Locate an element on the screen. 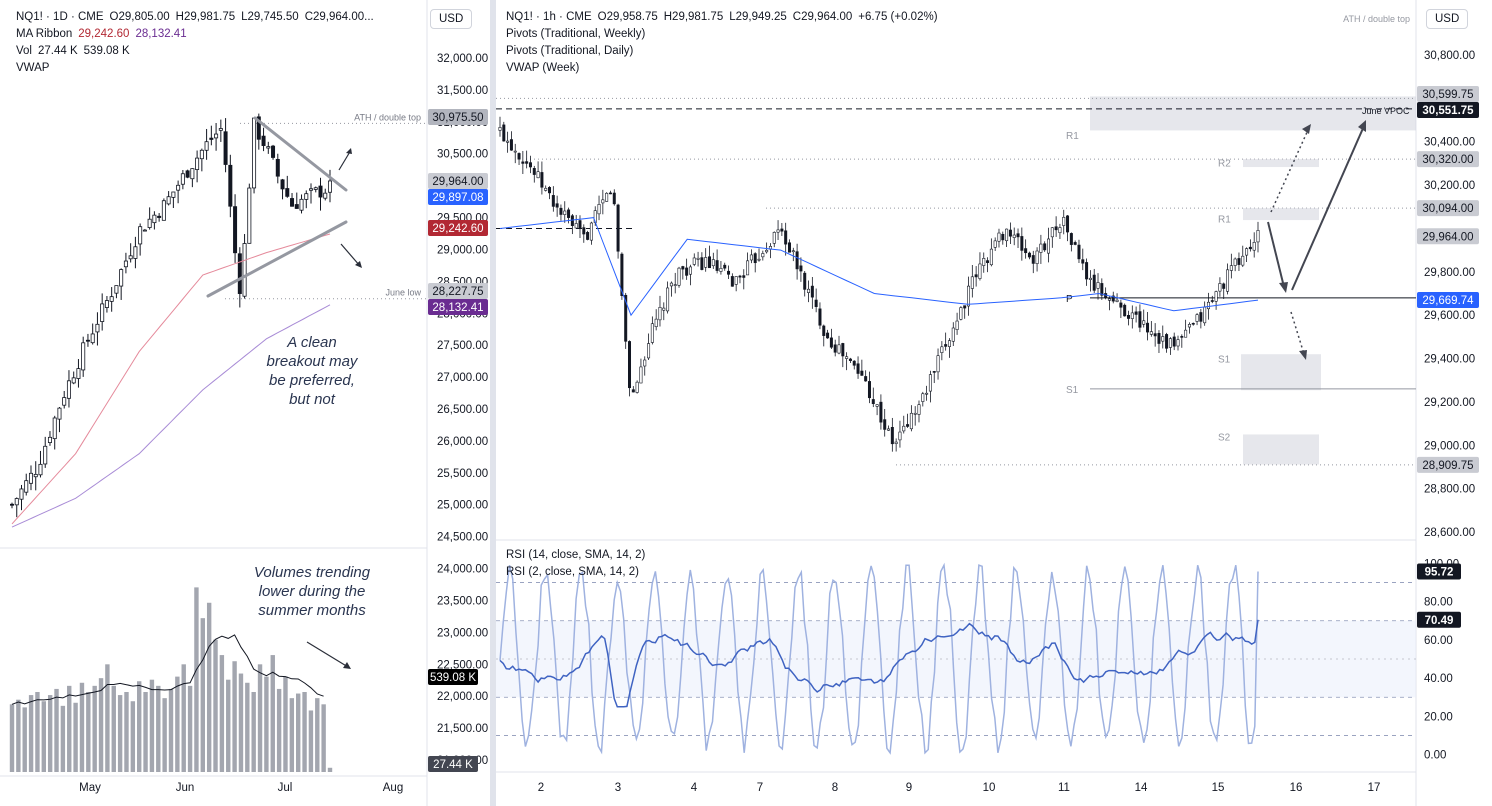 The image size is (1492, 806). hourly-currency-button: USD is located at coordinates (1447, 19).